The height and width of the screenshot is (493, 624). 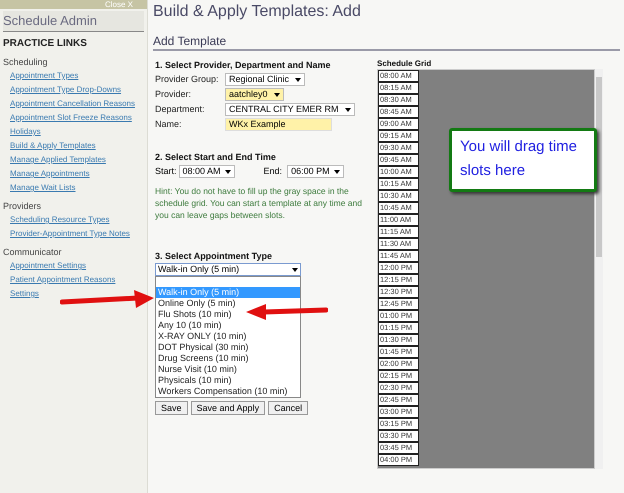 I want to click on dropdown-option: X-RAY ONLY (10 min), so click(x=202, y=336).